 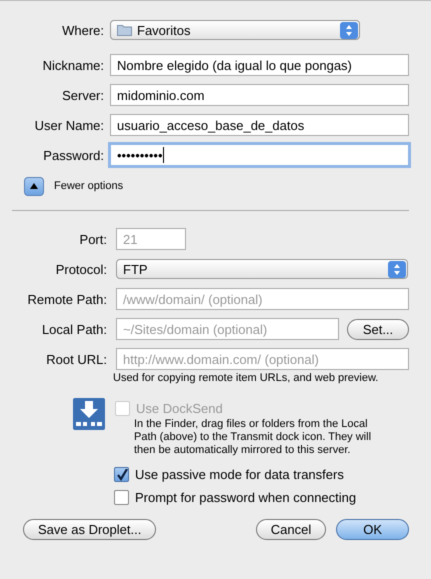 I want to click on text-field: Nombre elegido (da igual lo que pongas), so click(x=259, y=65).